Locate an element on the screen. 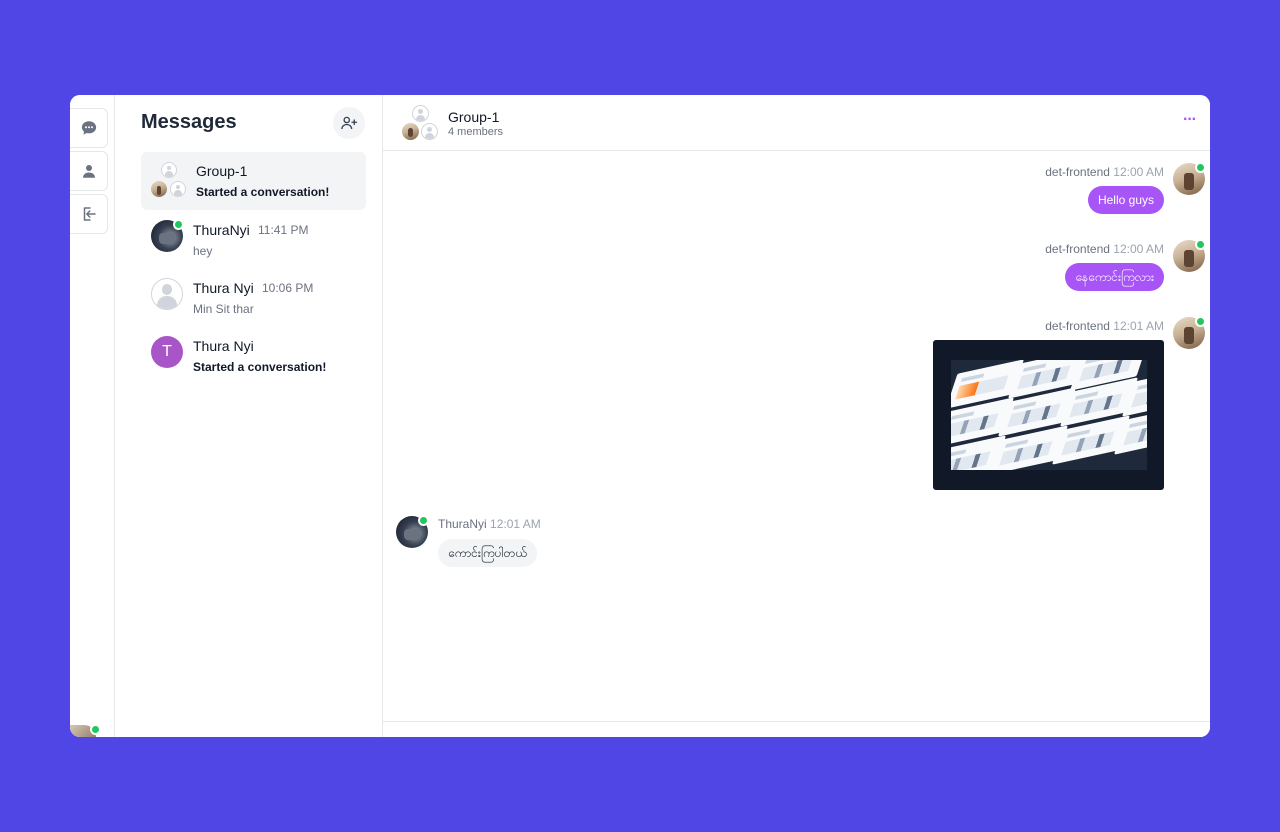 Image resolution: width=1280 pixels, height=832 pixels. message-composer is located at coordinates (796, 729).